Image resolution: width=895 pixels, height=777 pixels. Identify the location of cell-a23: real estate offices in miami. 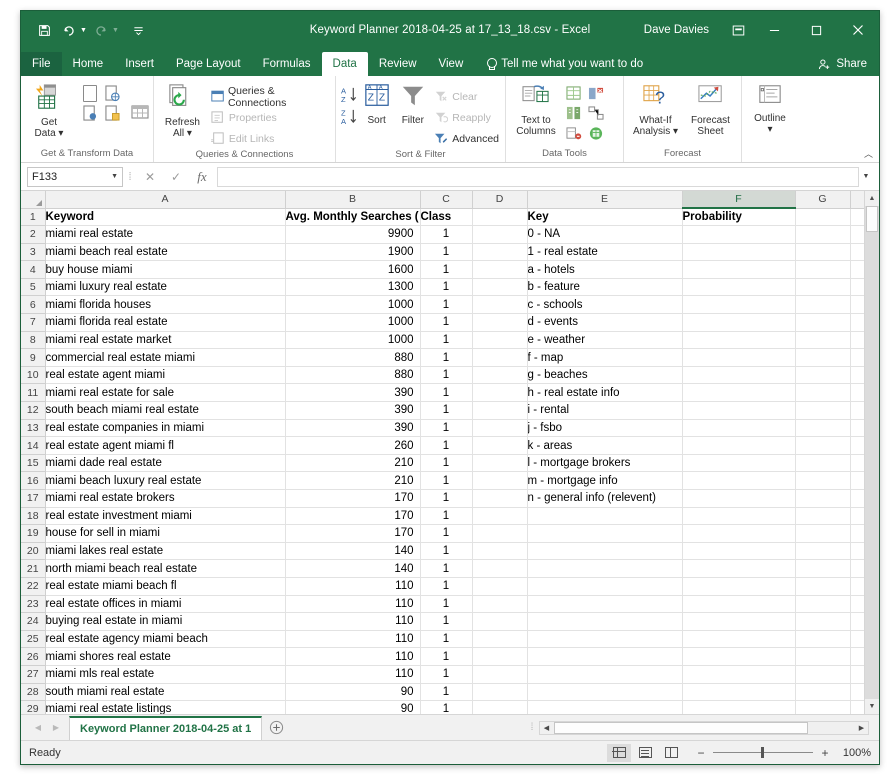
(165, 604).